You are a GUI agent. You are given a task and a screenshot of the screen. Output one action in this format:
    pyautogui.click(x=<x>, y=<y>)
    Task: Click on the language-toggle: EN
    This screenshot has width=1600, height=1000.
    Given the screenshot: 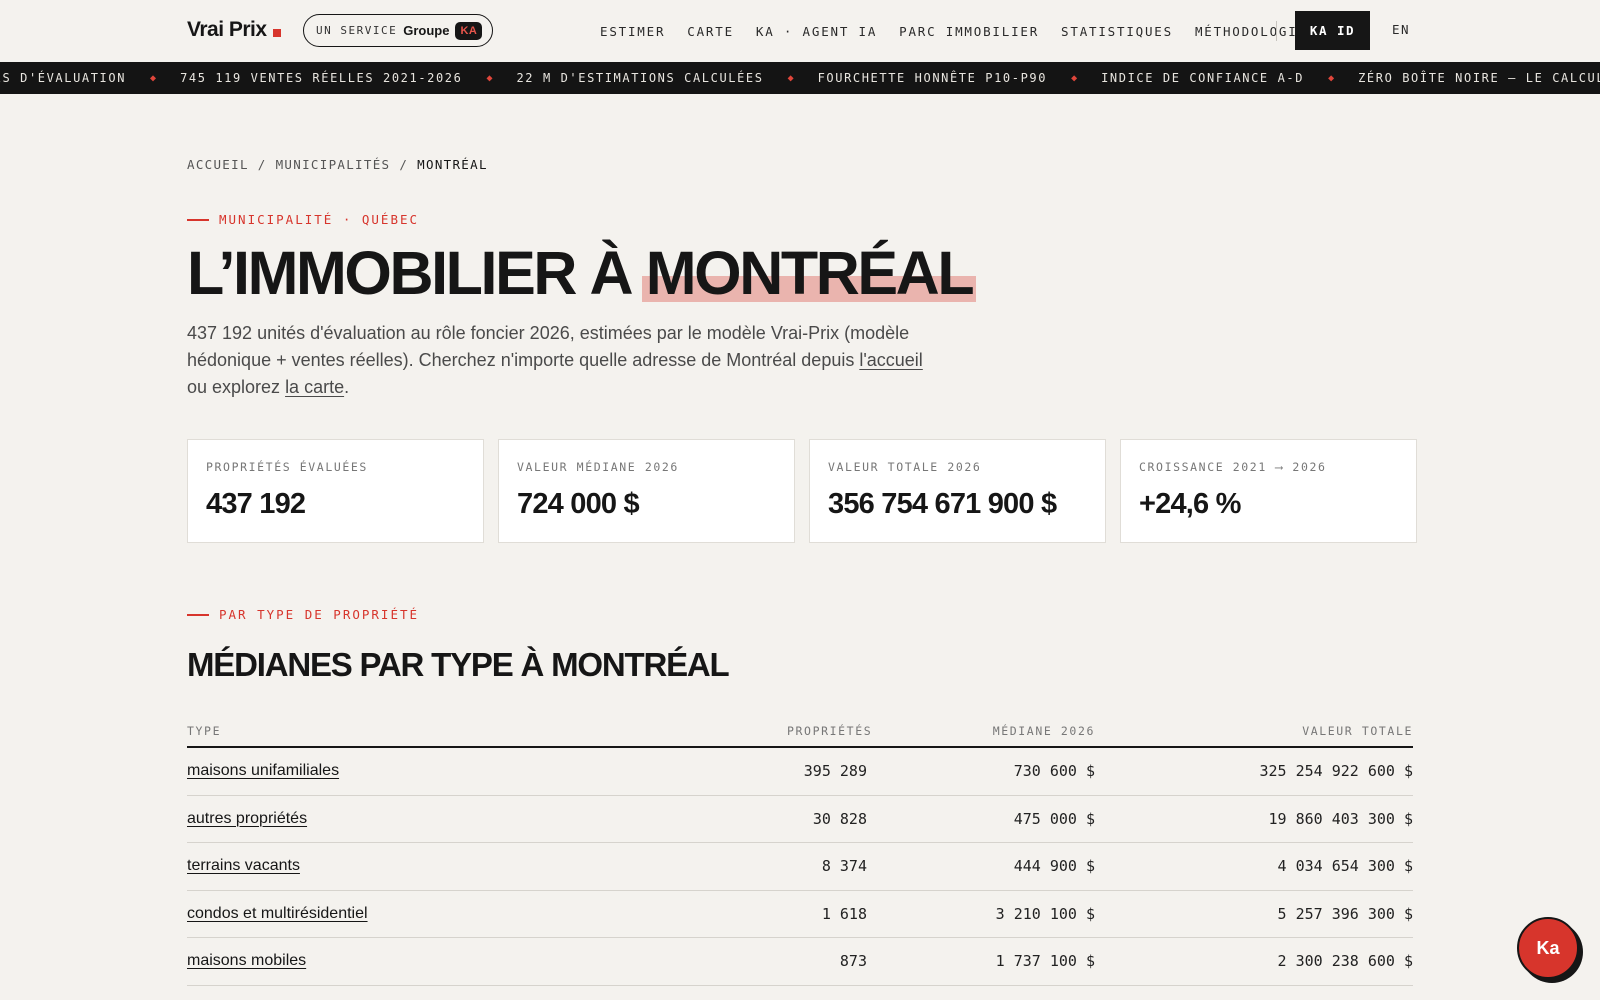 What is the action you would take?
    pyautogui.click(x=1401, y=29)
    